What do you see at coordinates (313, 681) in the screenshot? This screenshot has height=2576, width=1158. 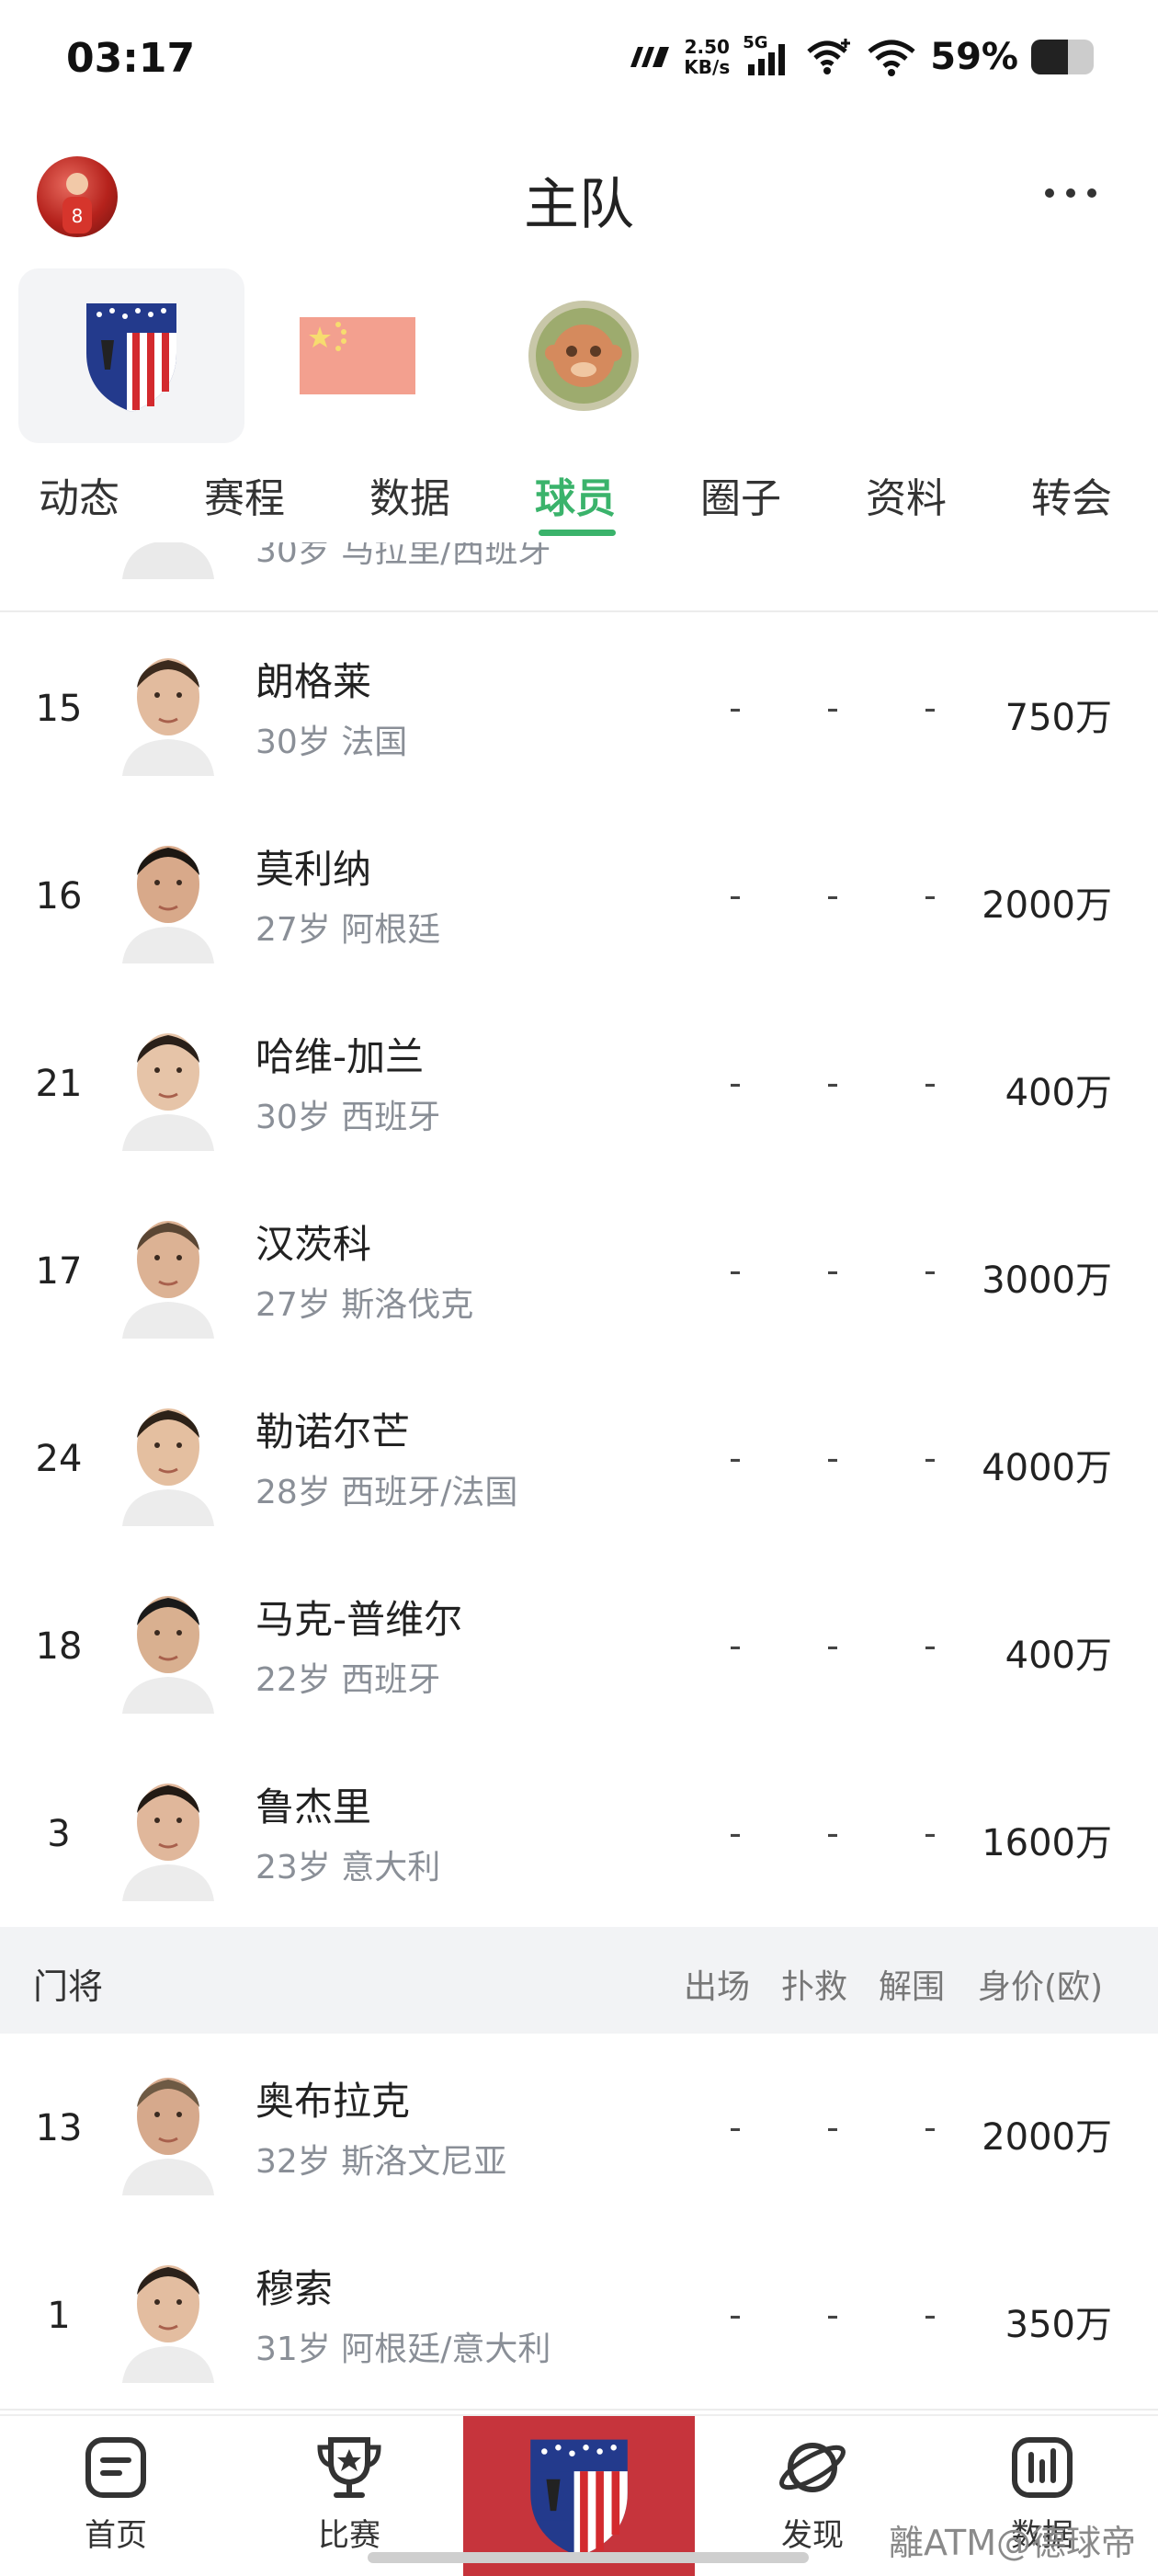 I see `player-name: 朗格莱` at bounding box center [313, 681].